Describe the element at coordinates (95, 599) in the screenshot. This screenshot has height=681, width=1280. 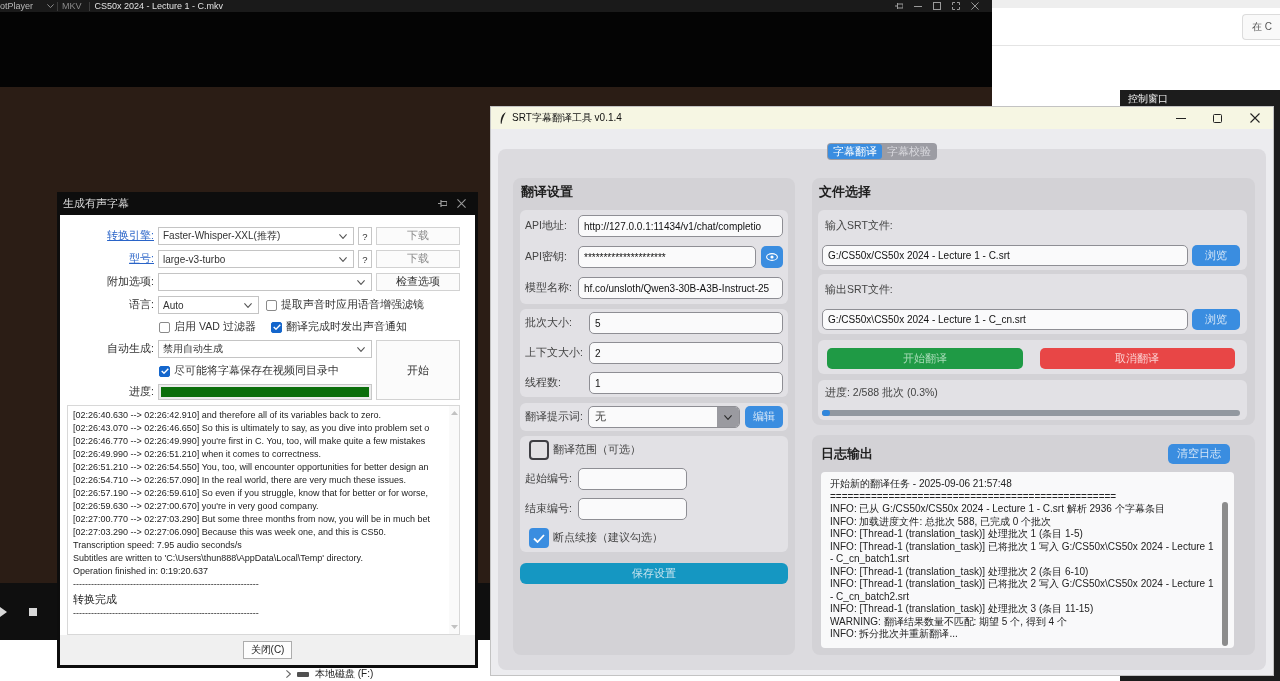
I see `log-line: 转换完成` at that location.